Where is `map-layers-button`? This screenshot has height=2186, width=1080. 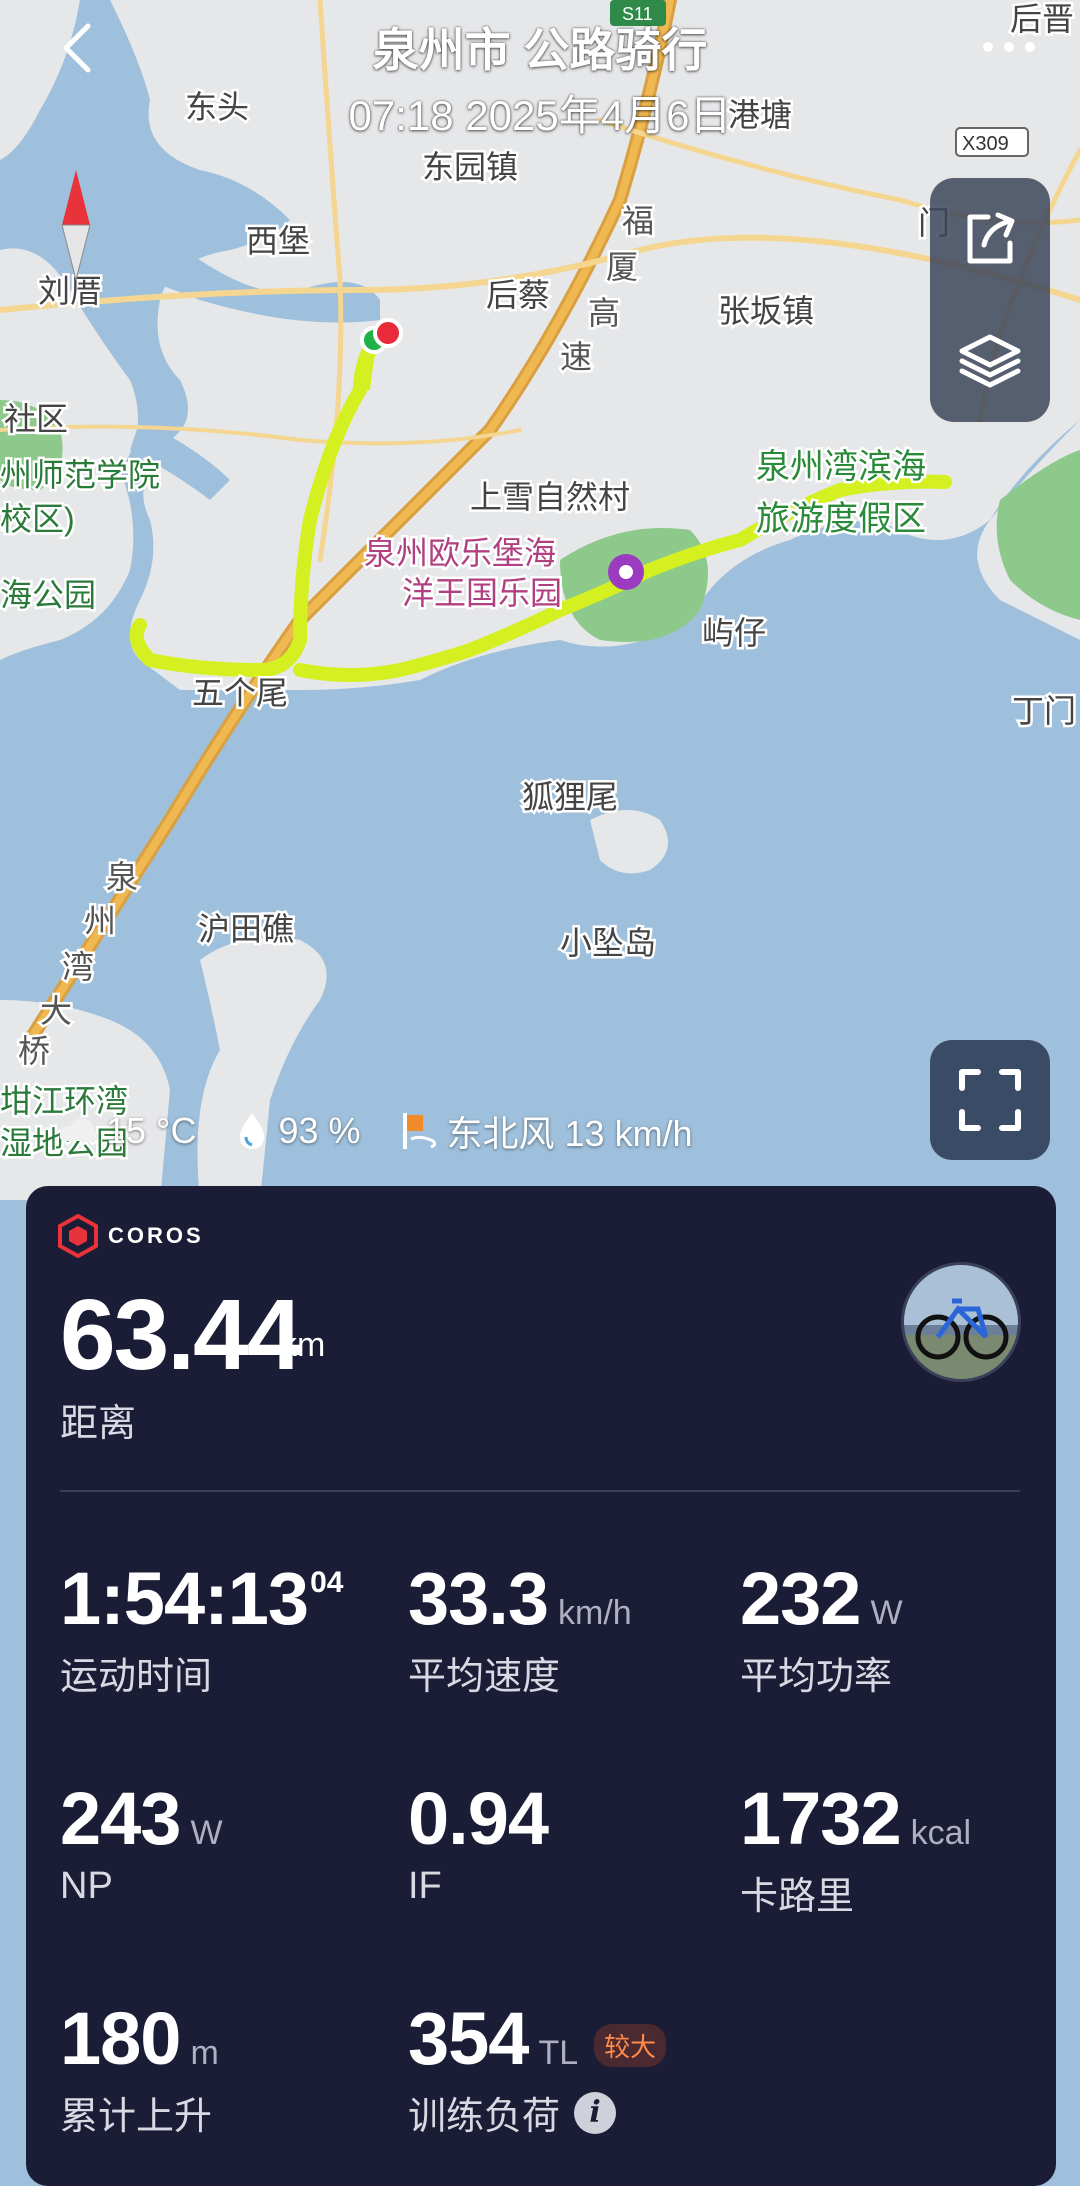
map-layers-button is located at coordinates (990, 361).